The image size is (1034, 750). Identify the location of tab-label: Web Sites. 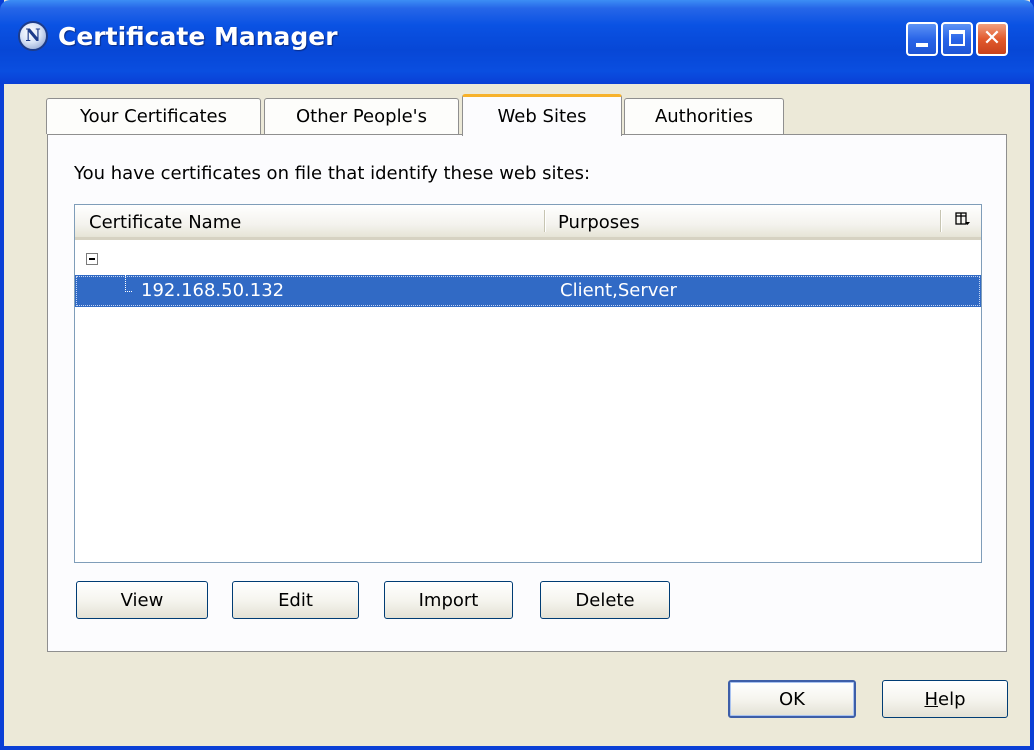
(542, 116).